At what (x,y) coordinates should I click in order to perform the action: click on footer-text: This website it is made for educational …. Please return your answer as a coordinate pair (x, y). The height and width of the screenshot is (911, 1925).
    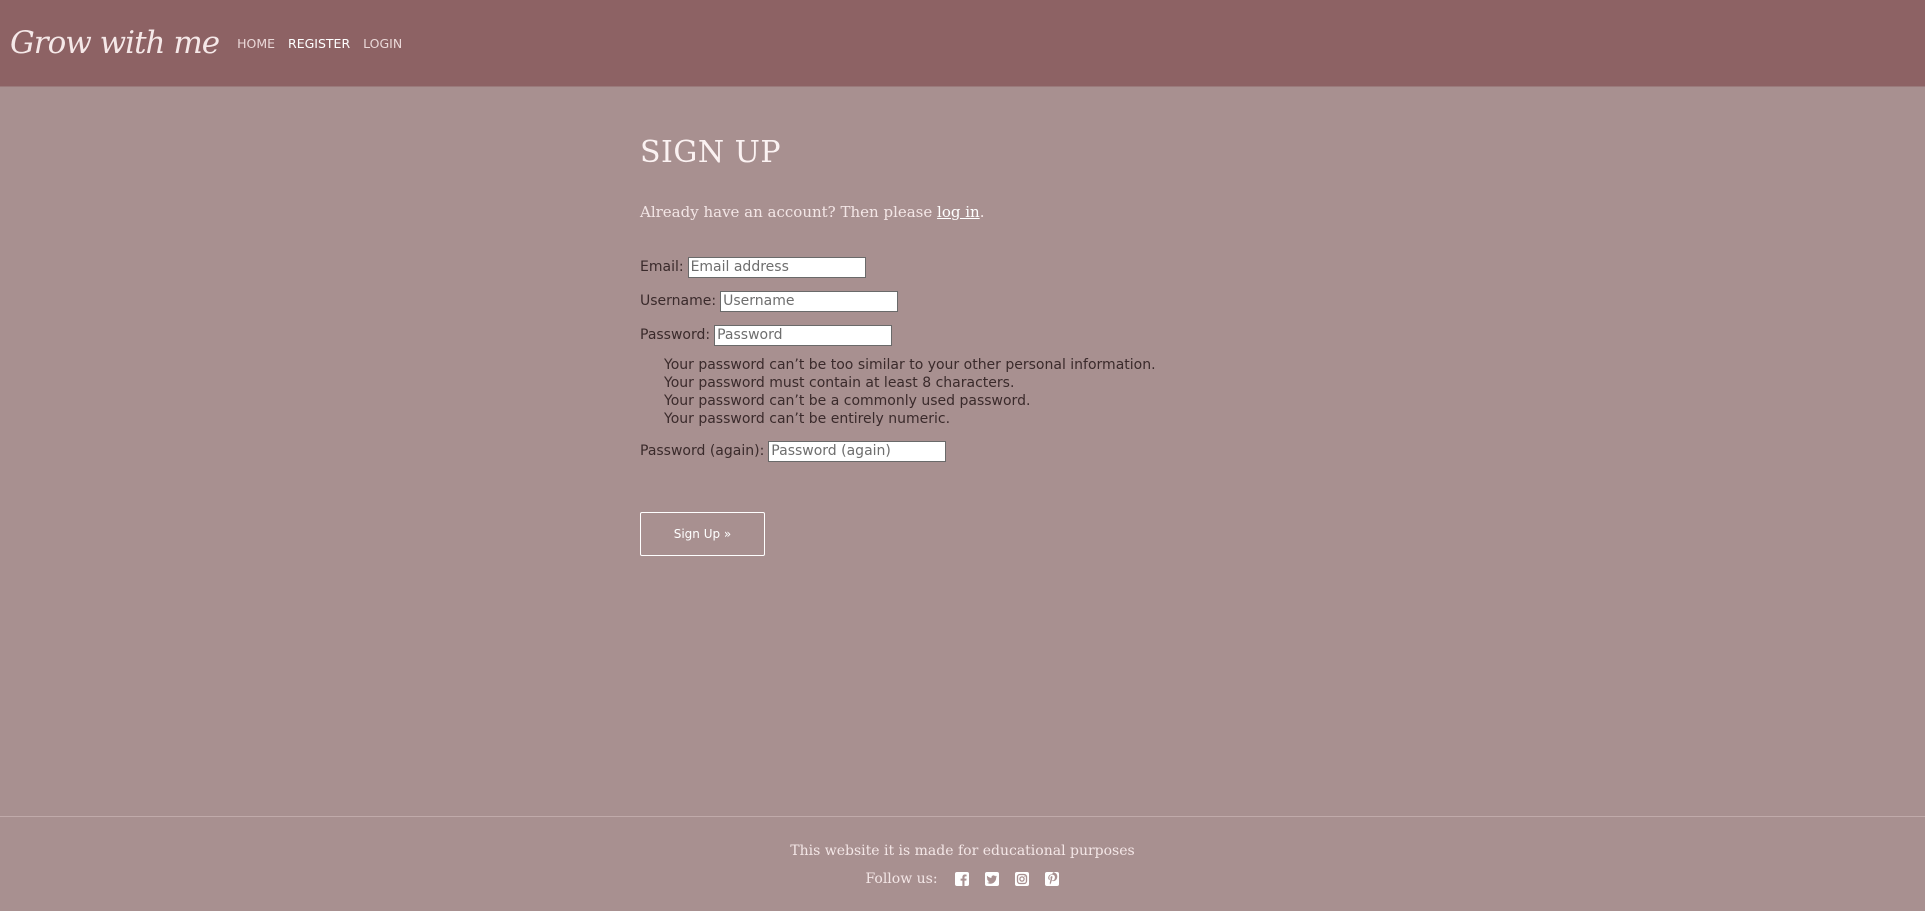
    Looking at the image, I should click on (962, 851).